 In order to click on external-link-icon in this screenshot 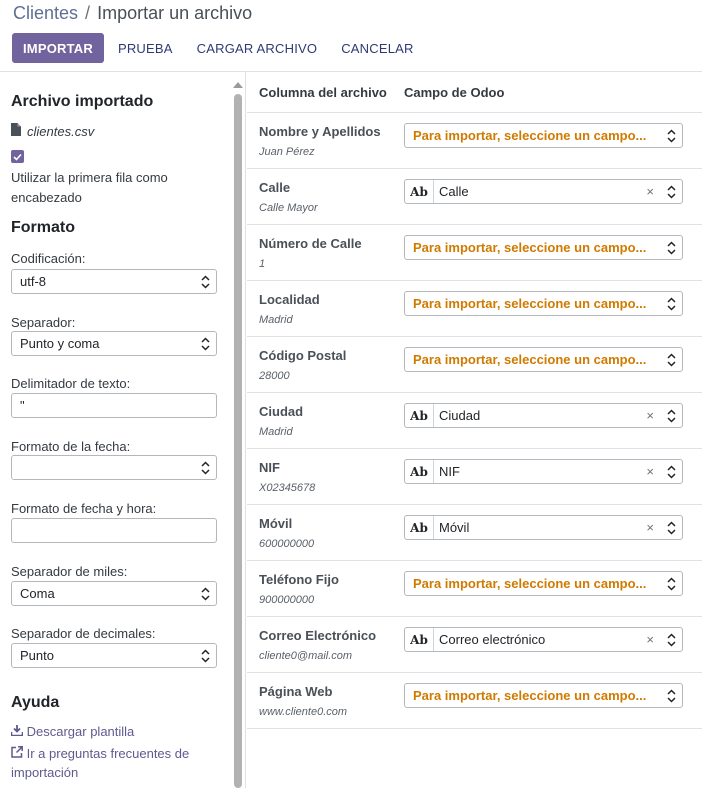, I will do `click(17, 753)`.